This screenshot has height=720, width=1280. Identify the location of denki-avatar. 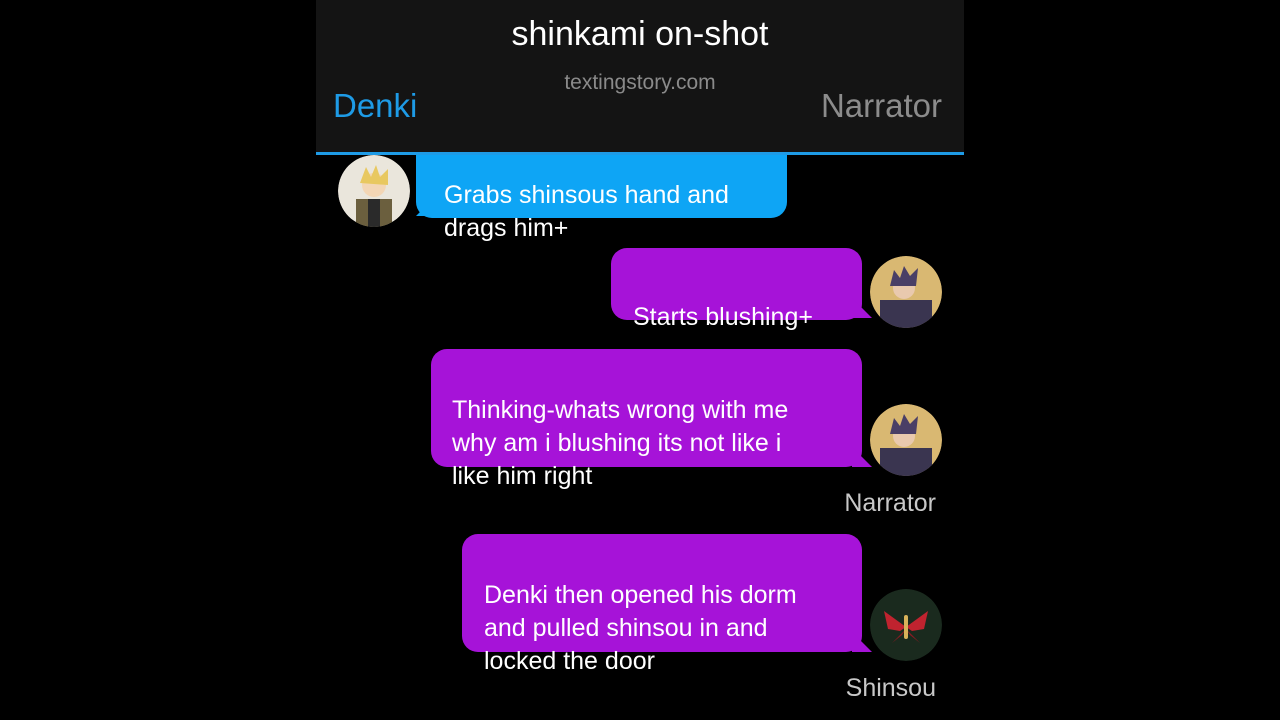
(374, 191).